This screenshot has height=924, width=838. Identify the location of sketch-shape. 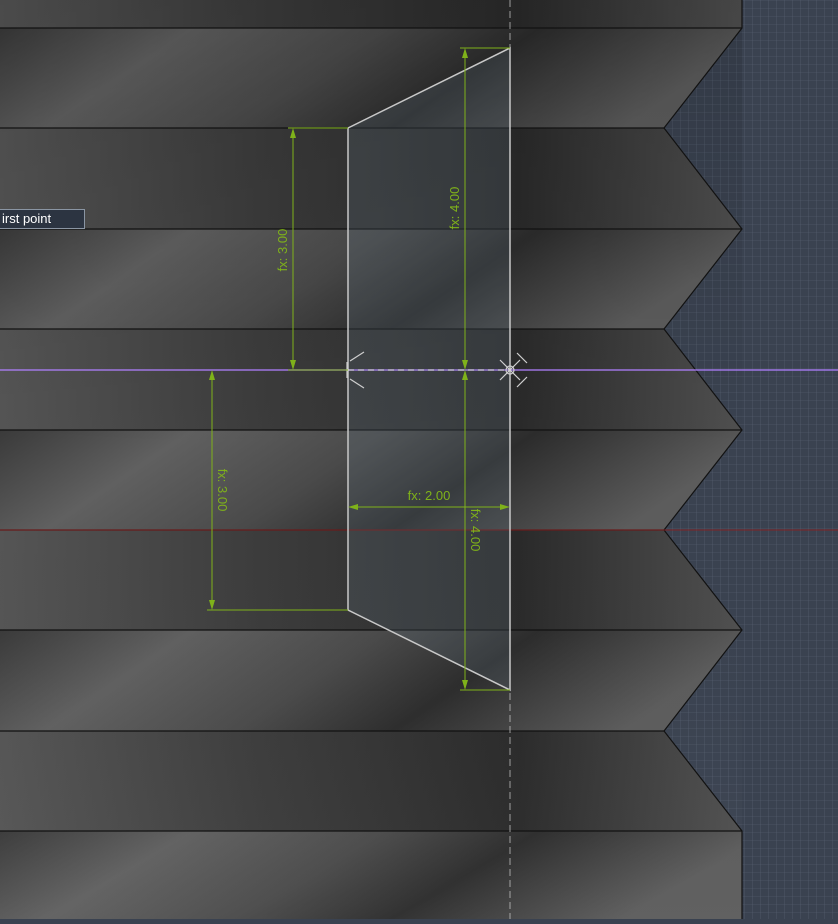
(429, 369).